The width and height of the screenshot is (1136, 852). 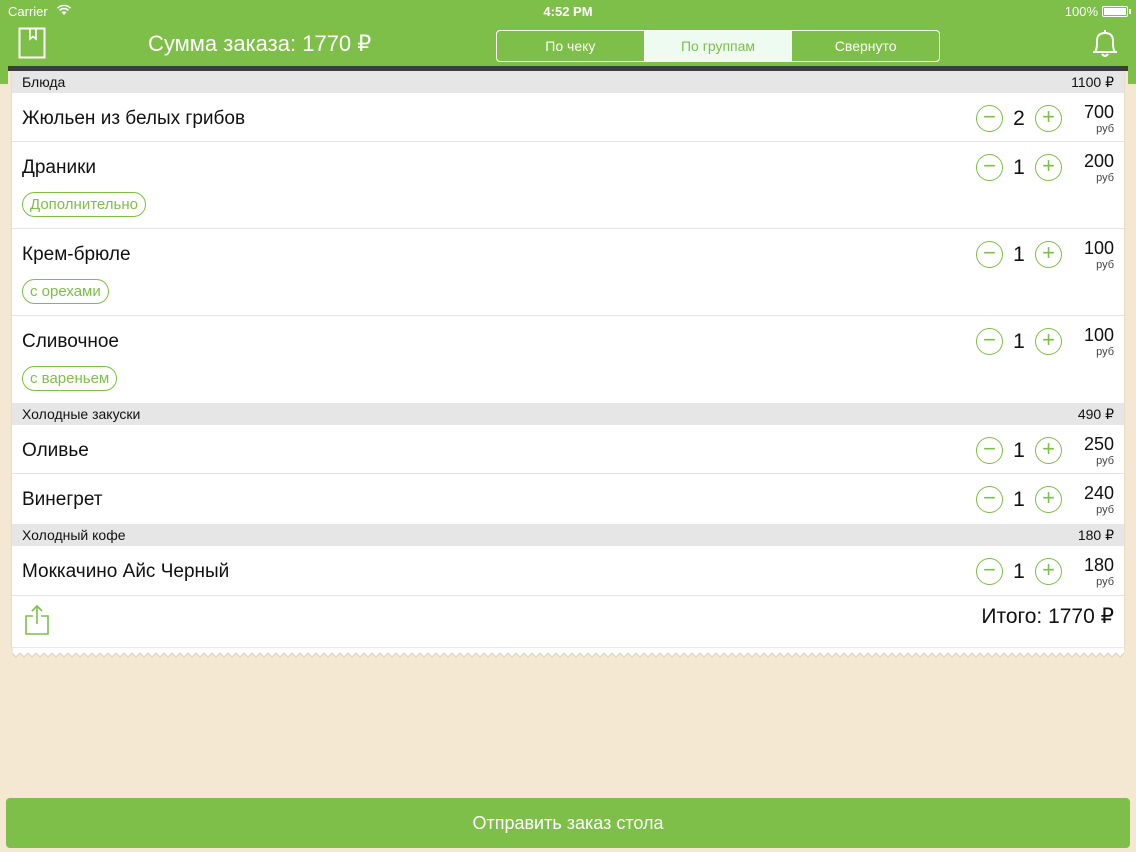 What do you see at coordinates (65, 291) in the screenshot?
I see `item-modifier-tag: с орехами` at bounding box center [65, 291].